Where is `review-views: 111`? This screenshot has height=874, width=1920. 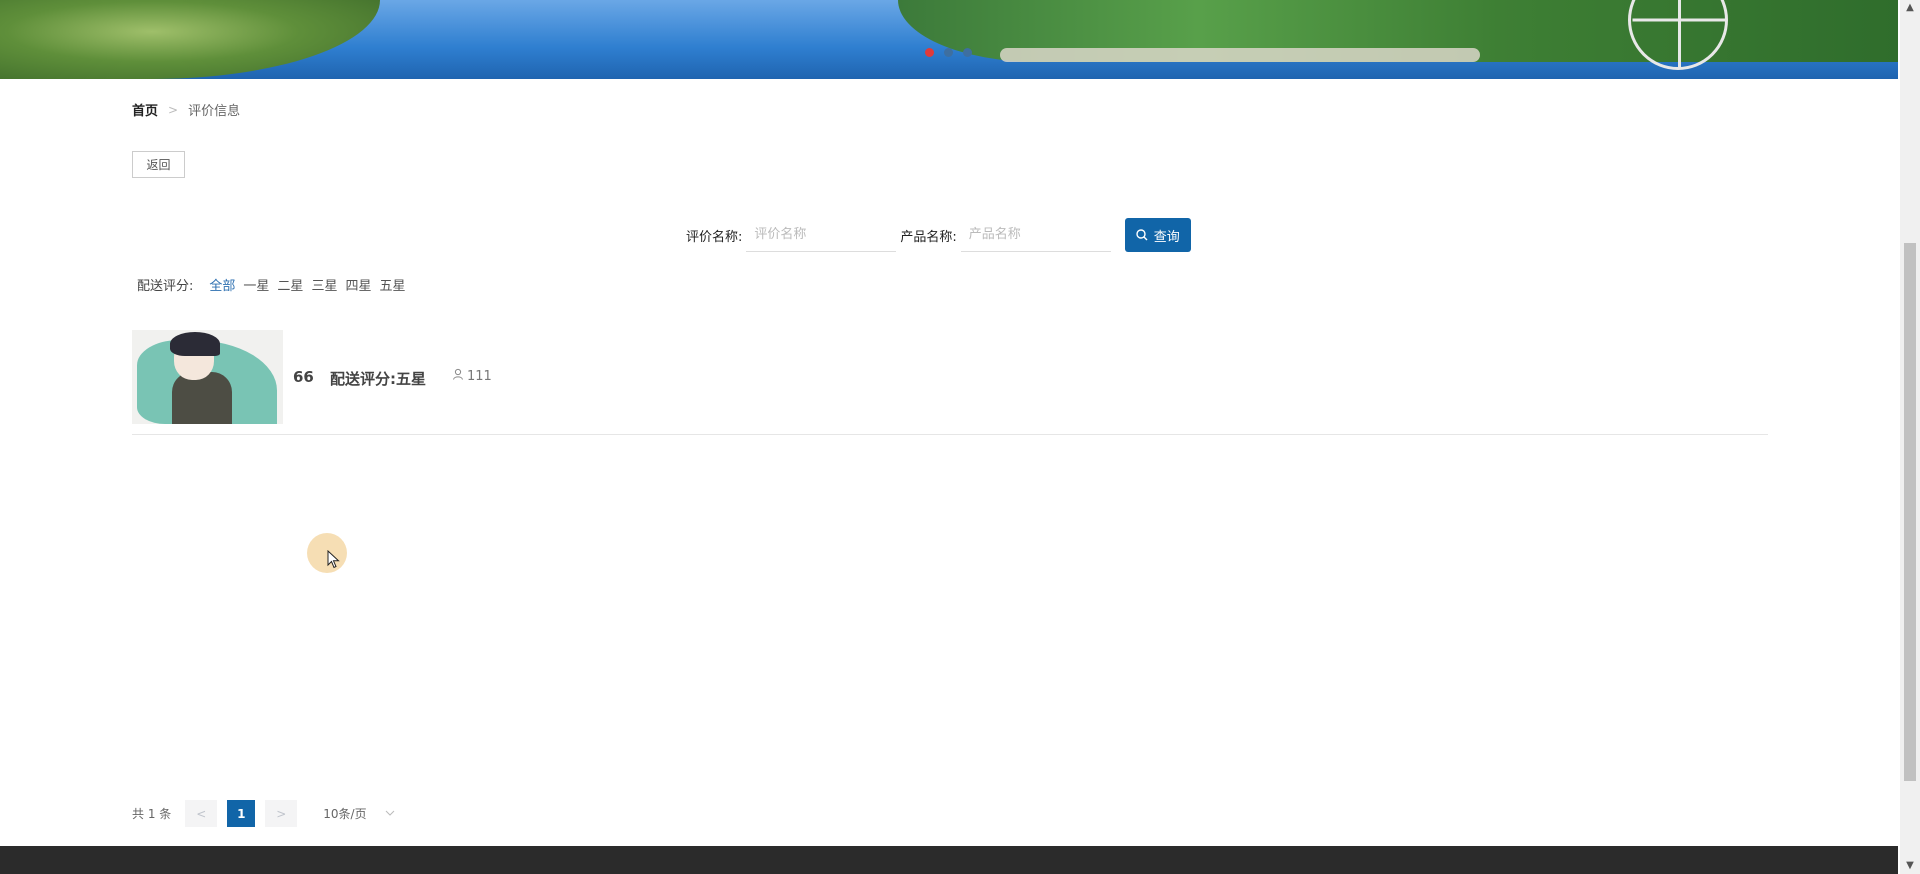
review-views: 111 is located at coordinates (472, 376).